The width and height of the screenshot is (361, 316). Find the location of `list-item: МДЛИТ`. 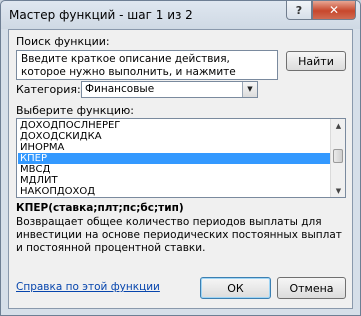

list-item: МДЛИТ is located at coordinates (174, 180).